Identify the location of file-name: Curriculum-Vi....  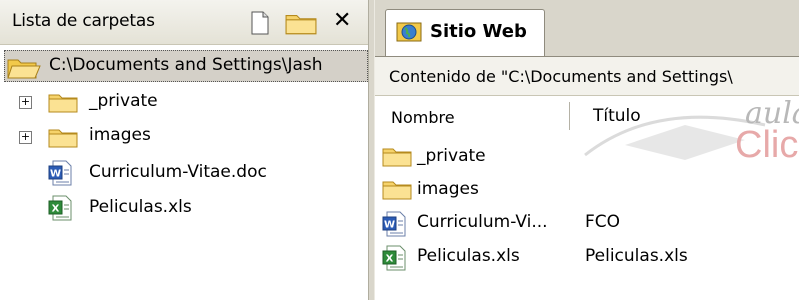
(482, 222).